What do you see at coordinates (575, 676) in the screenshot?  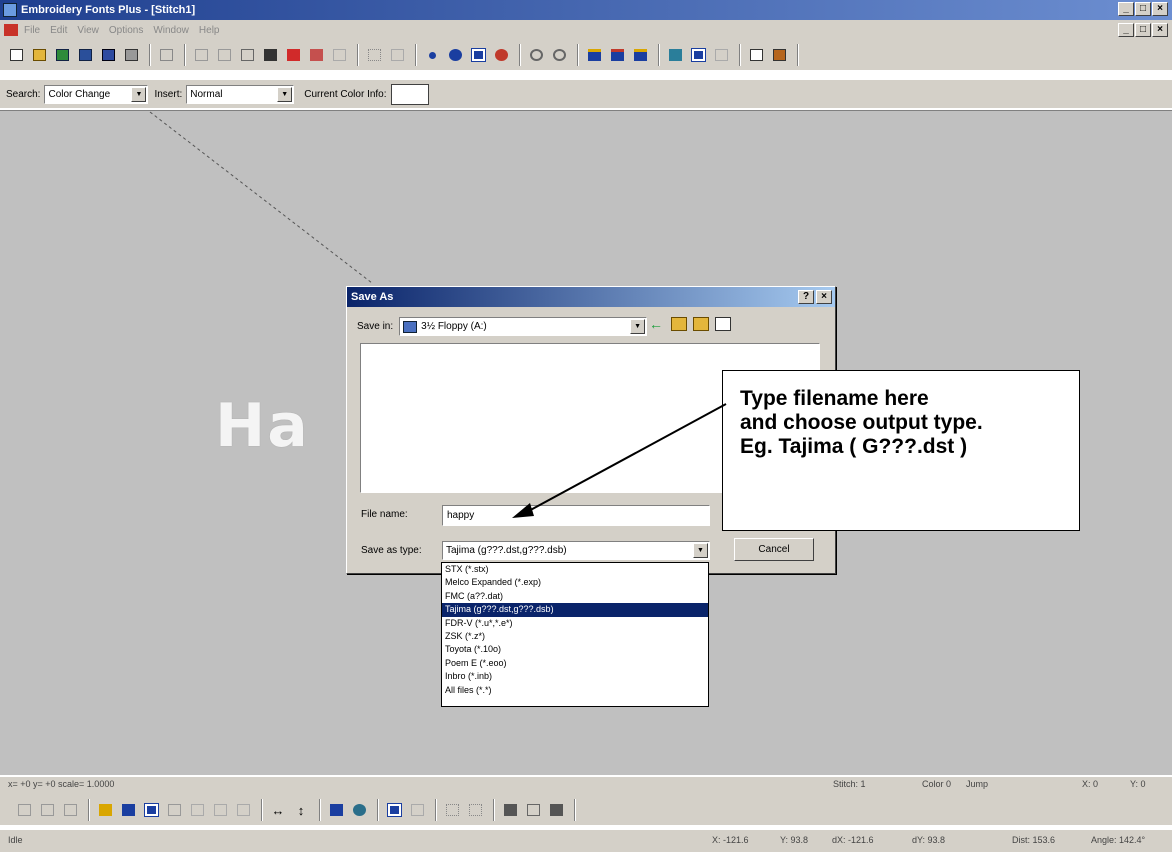 I see `dropdown-option: Inbro (*.inb)` at bounding box center [575, 676].